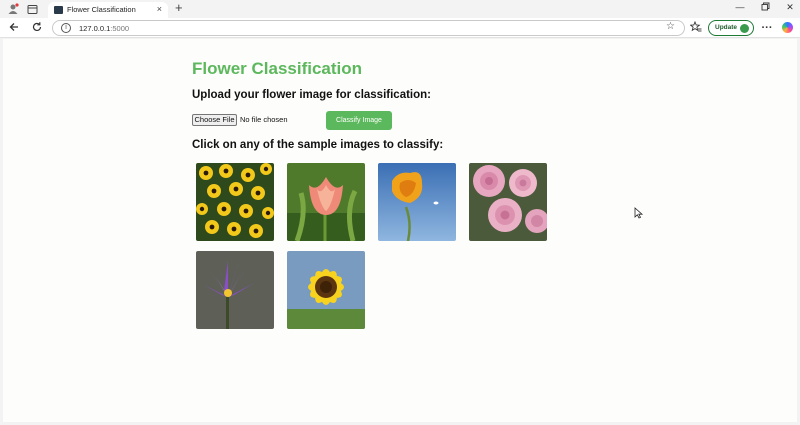  What do you see at coordinates (277, 68) in the screenshot?
I see `page-title: Flower Classification` at bounding box center [277, 68].